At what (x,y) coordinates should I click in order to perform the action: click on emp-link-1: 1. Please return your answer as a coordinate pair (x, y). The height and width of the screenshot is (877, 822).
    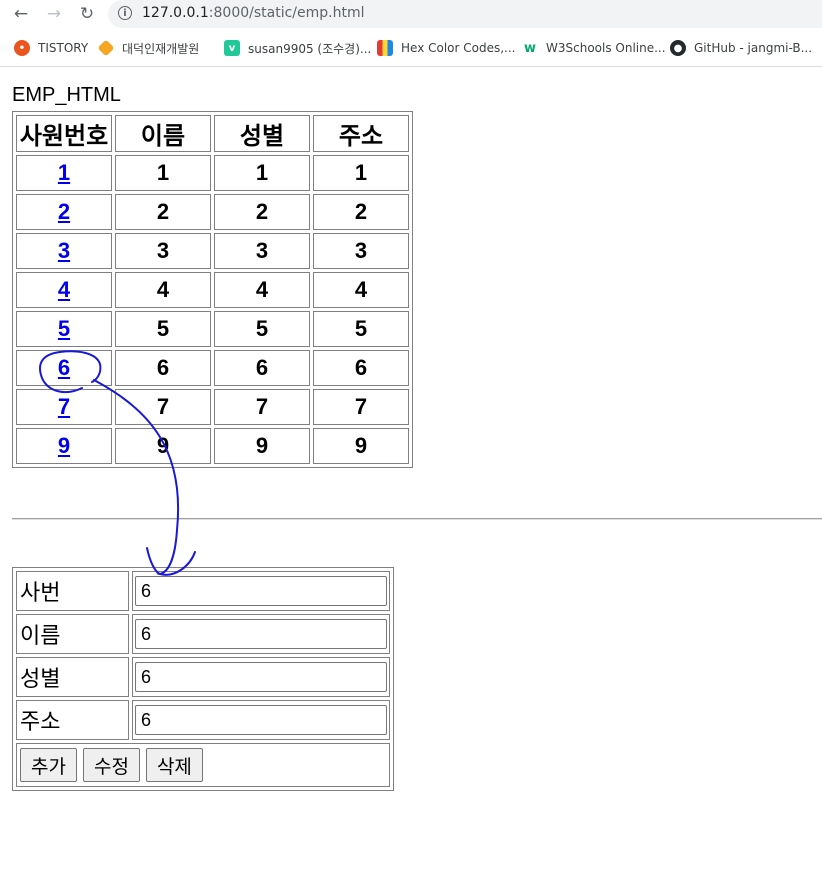
    Looking at the image, I should click on (64, 172).